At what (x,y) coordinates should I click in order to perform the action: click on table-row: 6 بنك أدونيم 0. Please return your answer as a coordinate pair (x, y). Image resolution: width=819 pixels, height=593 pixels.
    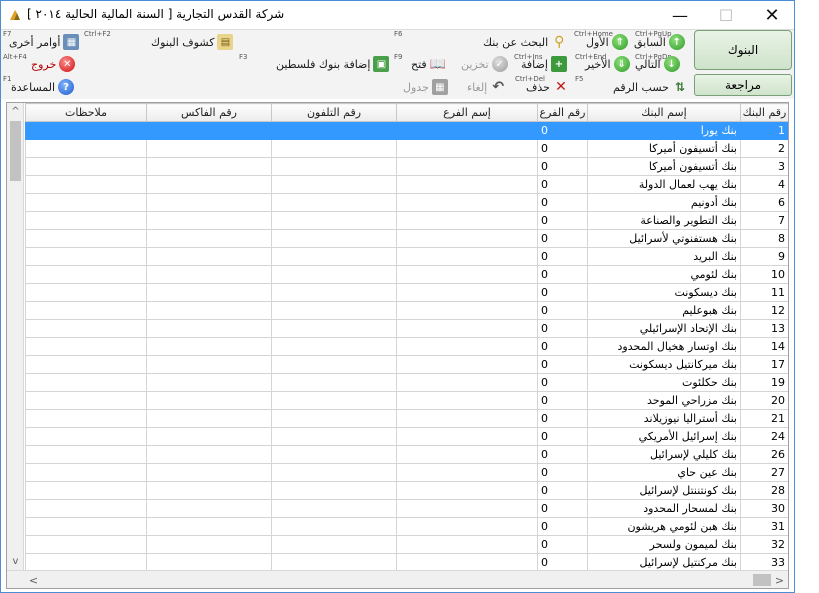
    Looking at the image, I should click on (406, 202).